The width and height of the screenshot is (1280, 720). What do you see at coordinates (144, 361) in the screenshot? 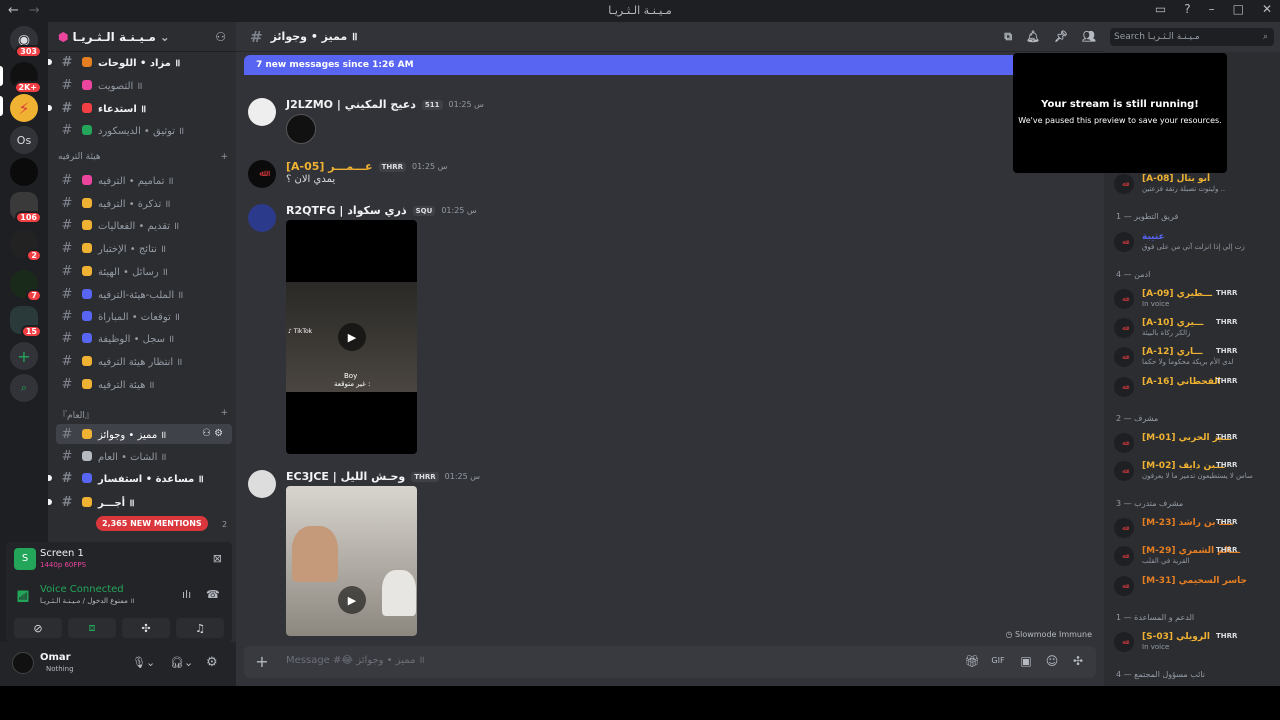
I see `channel-item: # انتظار هيئة الترفيه ॥` at bounding box center [144, 361].